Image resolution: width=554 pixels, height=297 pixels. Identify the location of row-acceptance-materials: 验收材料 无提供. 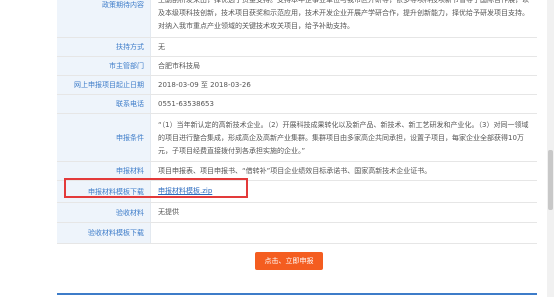
(297, 213).